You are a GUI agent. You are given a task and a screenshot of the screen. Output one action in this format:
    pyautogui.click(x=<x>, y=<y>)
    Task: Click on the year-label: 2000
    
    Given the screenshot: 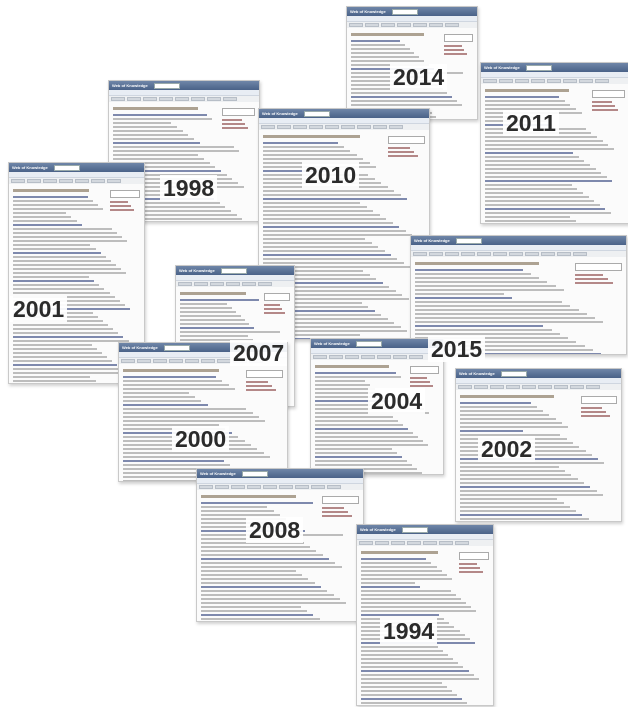 What is the action you would take?
    pyautogui.click(x=201, y=439)
    